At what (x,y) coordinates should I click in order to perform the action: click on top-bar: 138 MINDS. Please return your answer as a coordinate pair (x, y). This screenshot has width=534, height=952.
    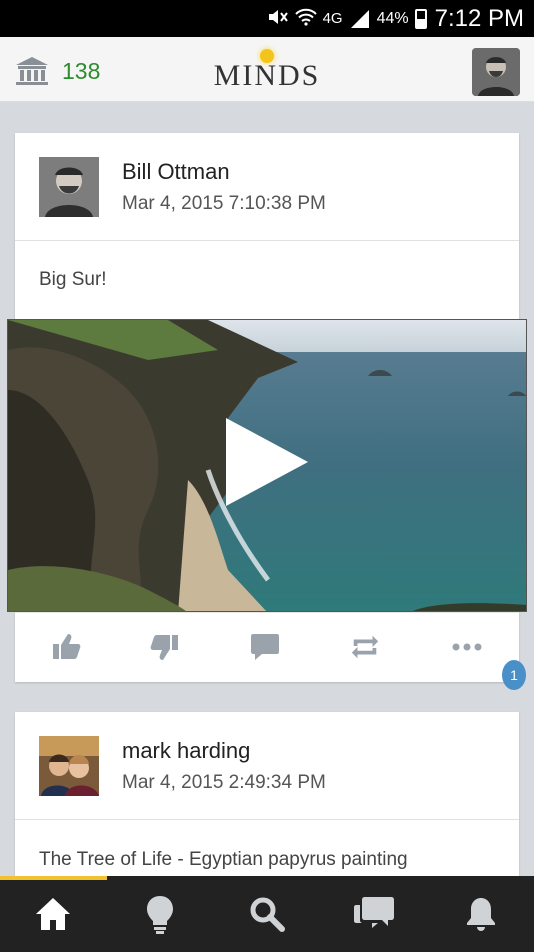
    Looking at the image, I should click on (267, 69).